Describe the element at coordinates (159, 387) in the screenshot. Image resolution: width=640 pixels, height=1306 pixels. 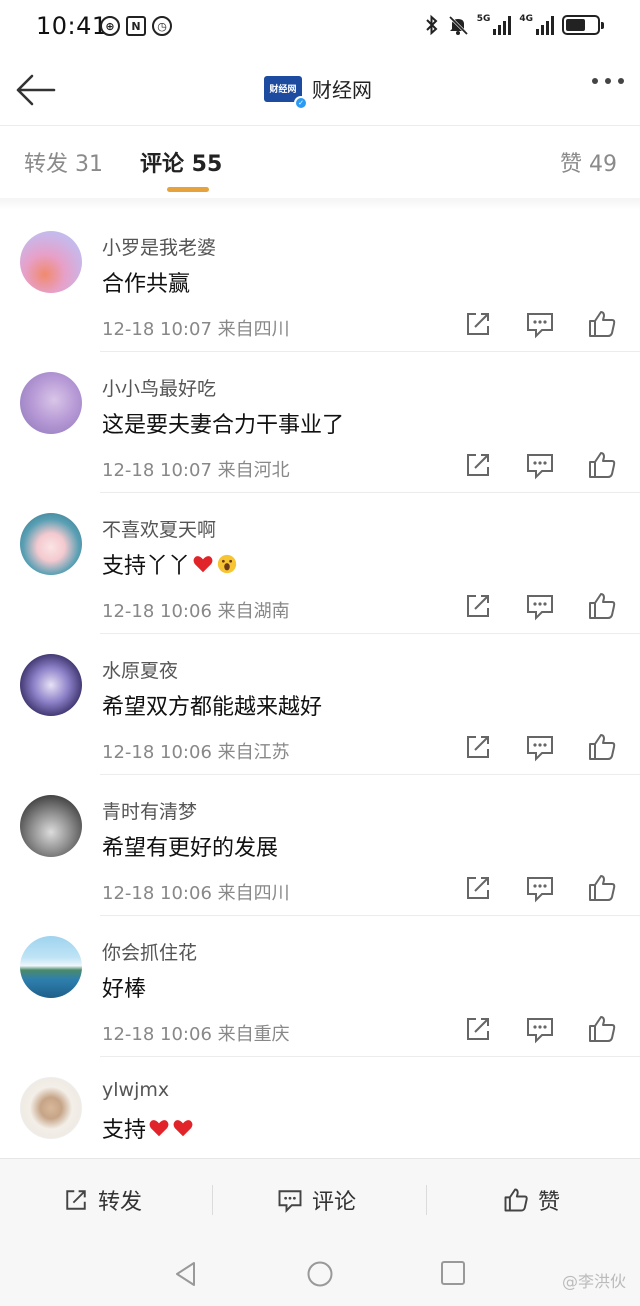
I see `comment-username: 小小鸟最好吃` at that location.